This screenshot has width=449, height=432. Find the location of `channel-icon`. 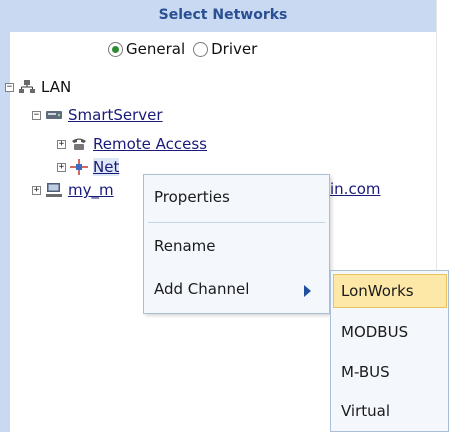

channel-icon is located at coordinates (79, 167).